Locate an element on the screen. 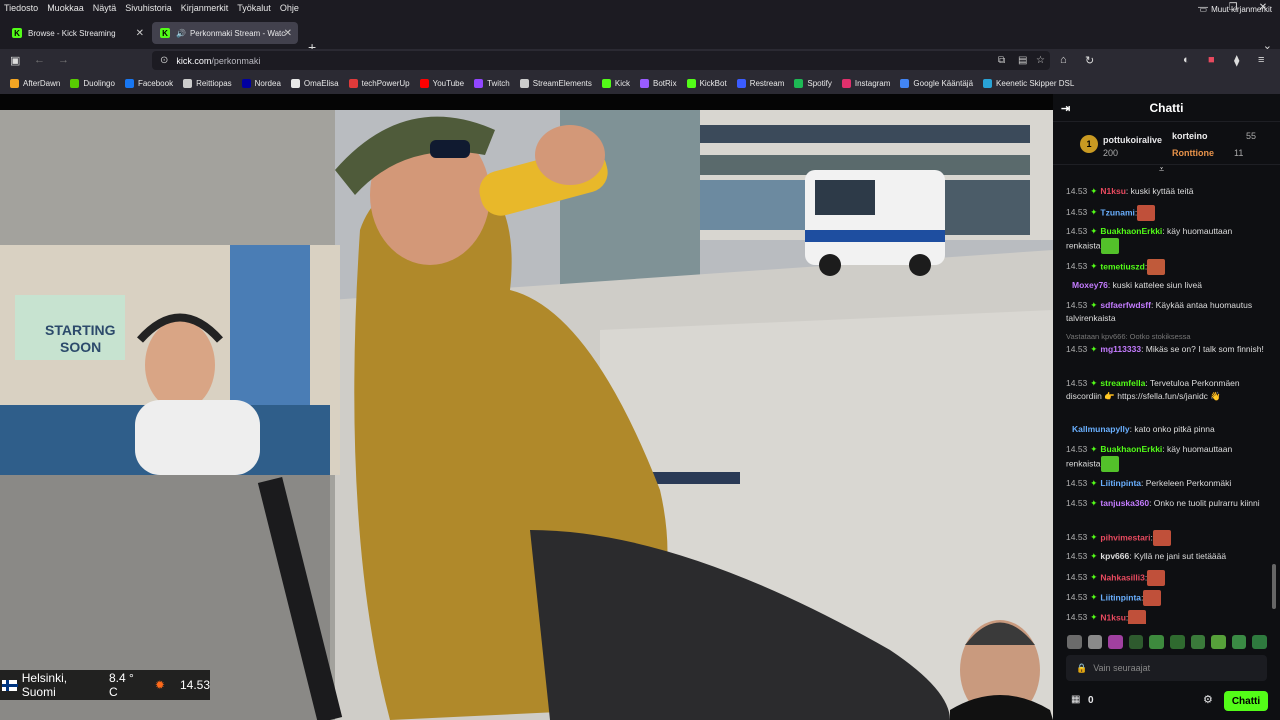 Image resolution: width=1280 pixels, height=720 pixels. message-username: pihvimestari is located at coordinates (1125, 537).